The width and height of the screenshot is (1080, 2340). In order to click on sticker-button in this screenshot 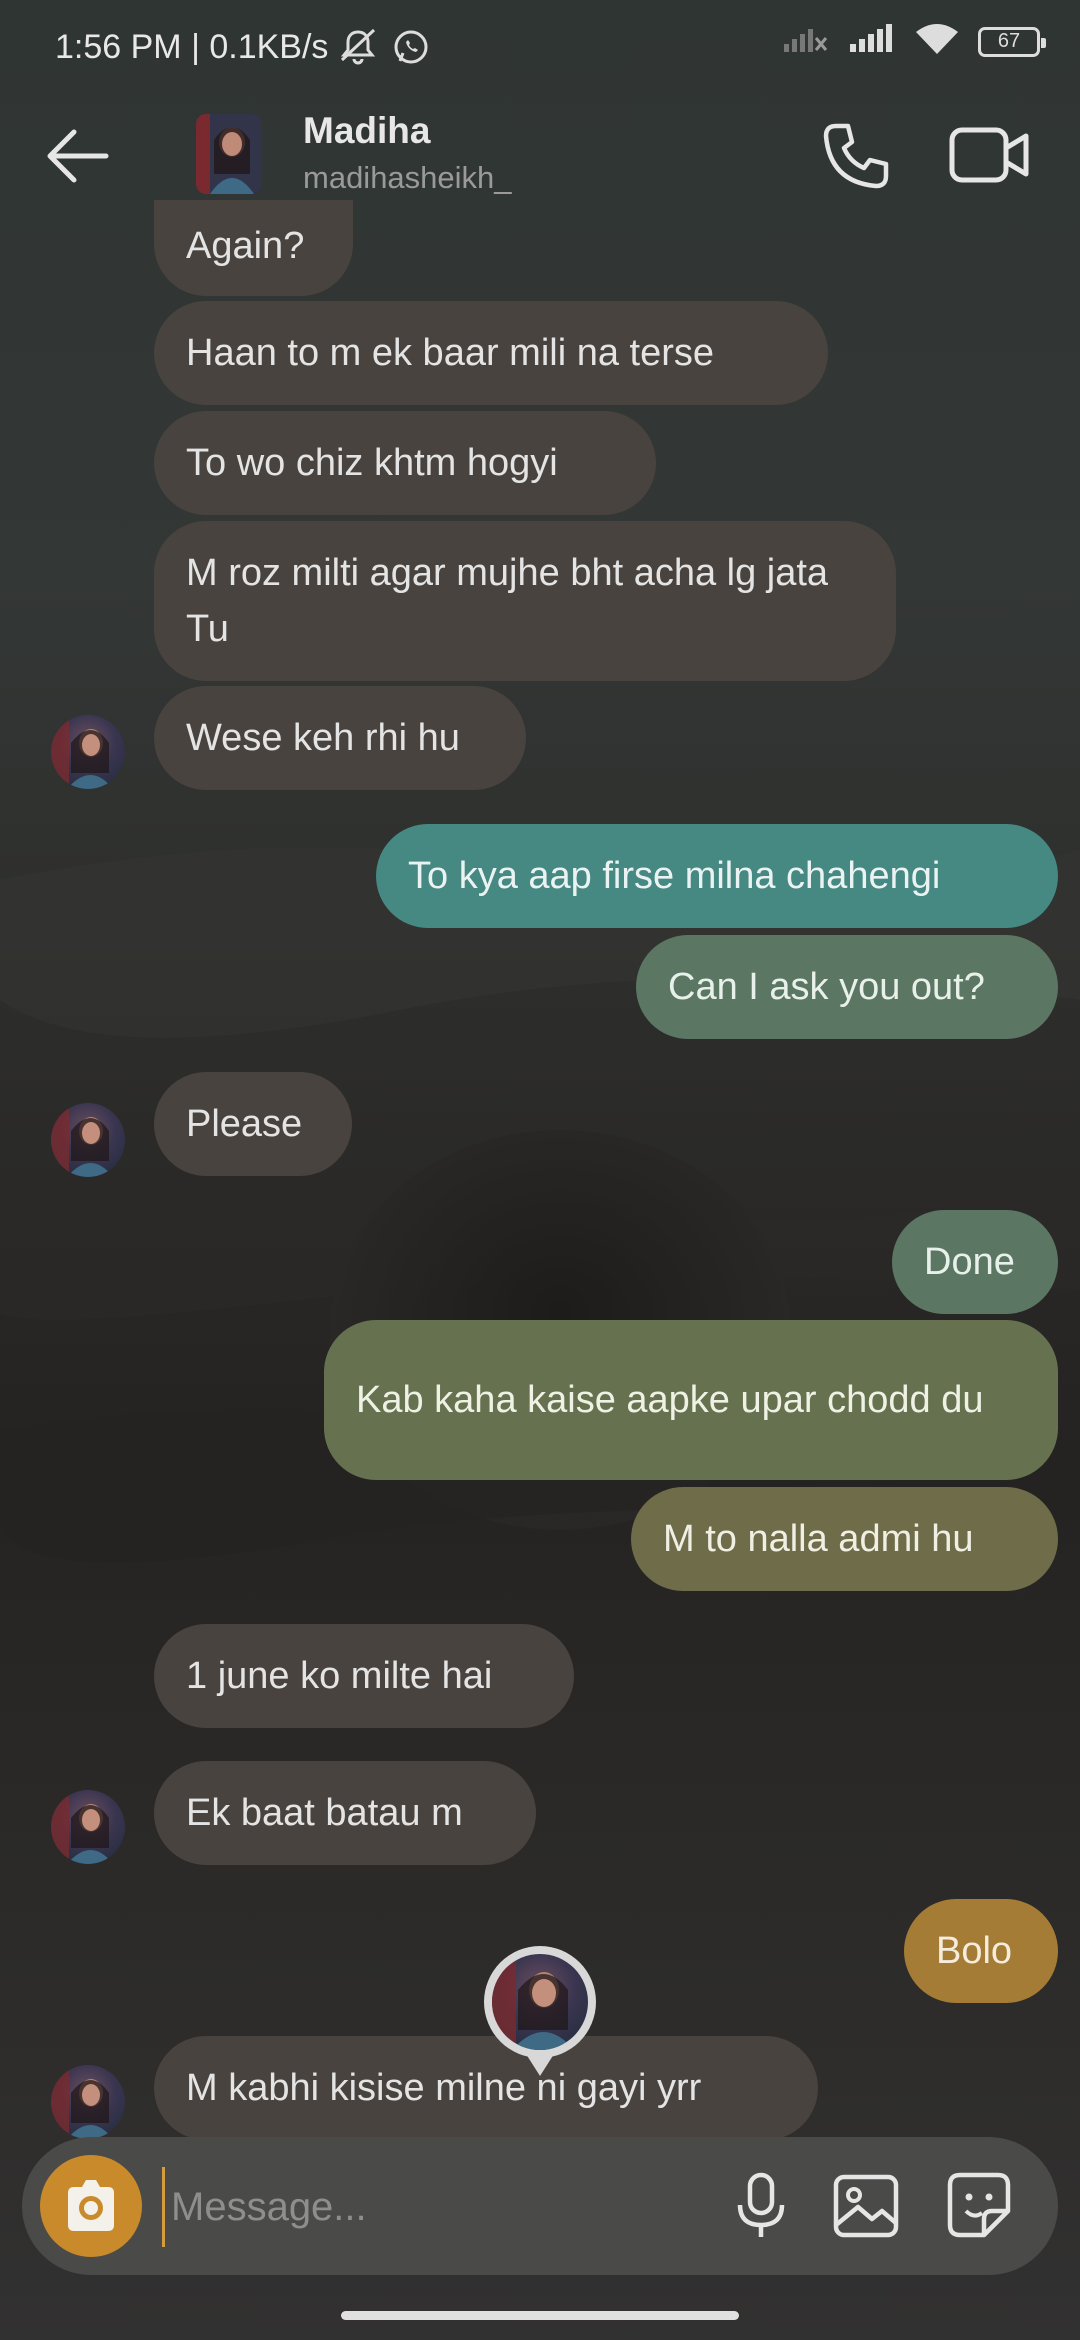, I will do `click(979, 2206)`.